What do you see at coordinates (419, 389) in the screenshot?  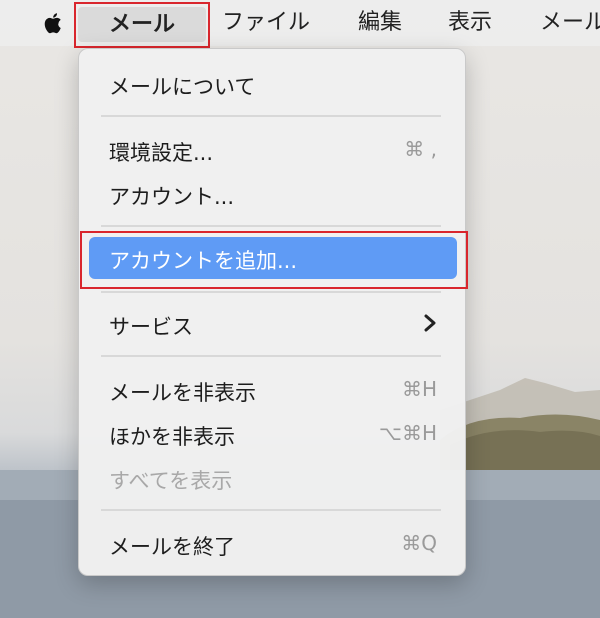 I see `menu-item-shortcut: ⌘H` at bounding box center [419, 389].